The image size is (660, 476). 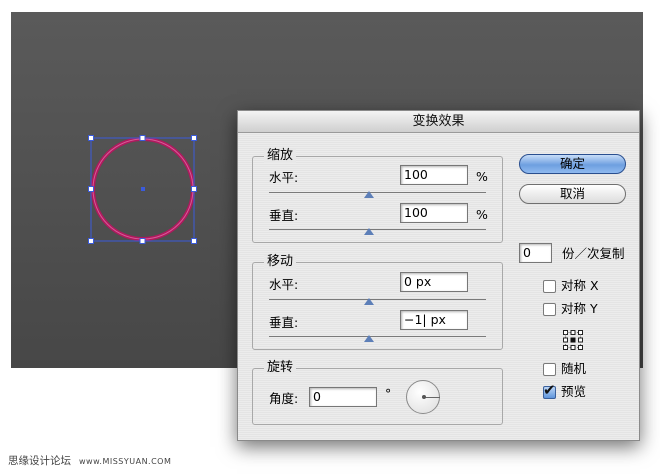 I want to click on ok-button: 确定, so click(x=572, y=164).